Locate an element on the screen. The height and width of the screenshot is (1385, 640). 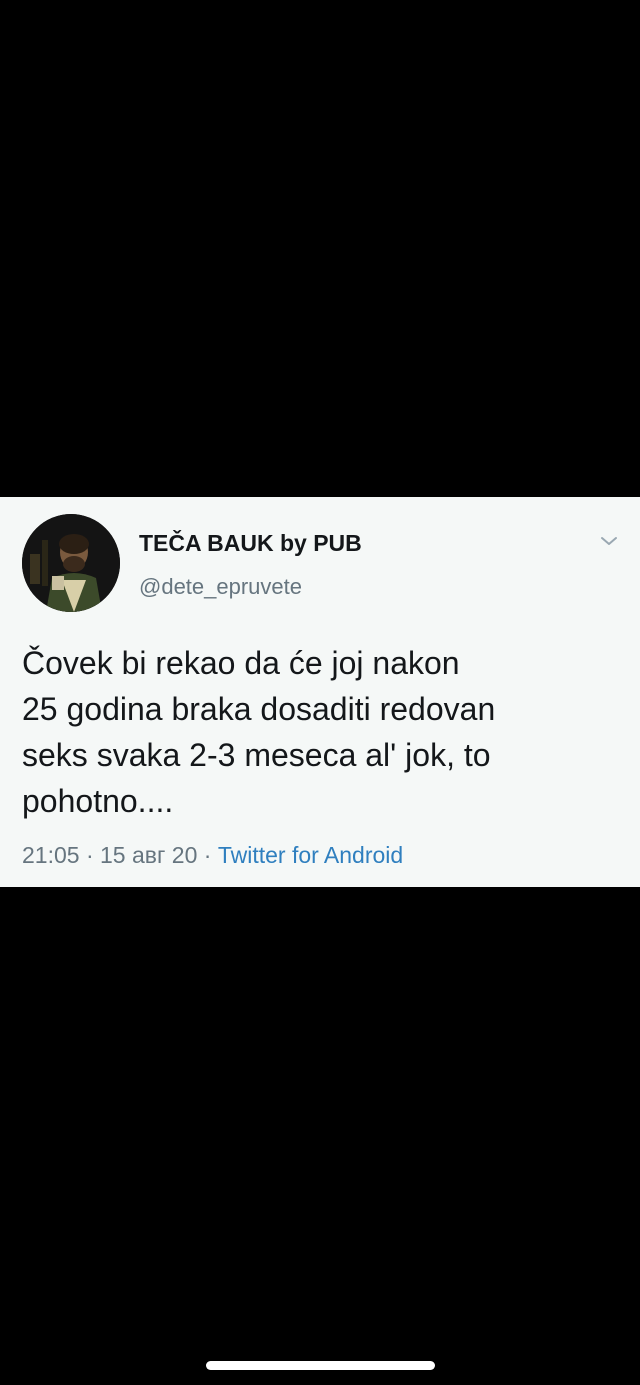
tweet-date: 15 авг 20 is located at coordinates (148, 855).